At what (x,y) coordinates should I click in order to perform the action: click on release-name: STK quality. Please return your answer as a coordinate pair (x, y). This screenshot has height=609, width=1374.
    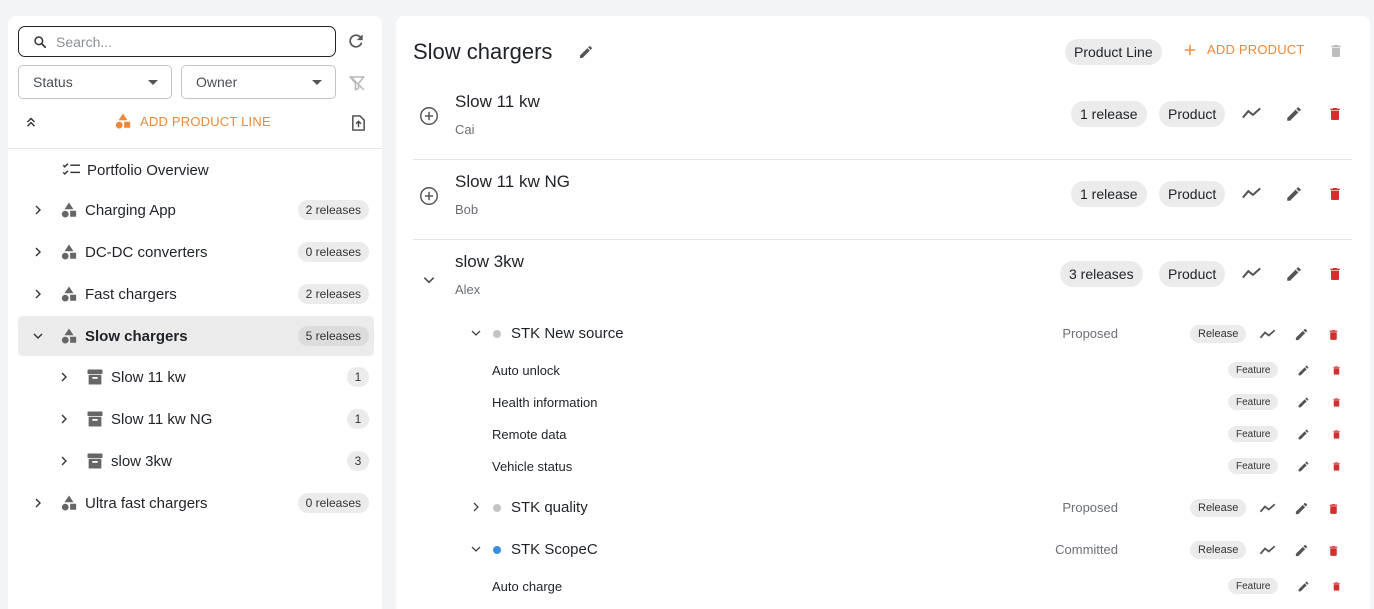
    Looking at the image, I should click on (549, 507).